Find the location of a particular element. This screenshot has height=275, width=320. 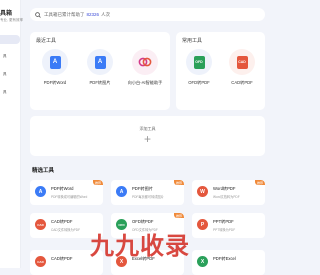

recent-tool-pdf-image: A PDF转图片 is located at coordinates (100, 67).